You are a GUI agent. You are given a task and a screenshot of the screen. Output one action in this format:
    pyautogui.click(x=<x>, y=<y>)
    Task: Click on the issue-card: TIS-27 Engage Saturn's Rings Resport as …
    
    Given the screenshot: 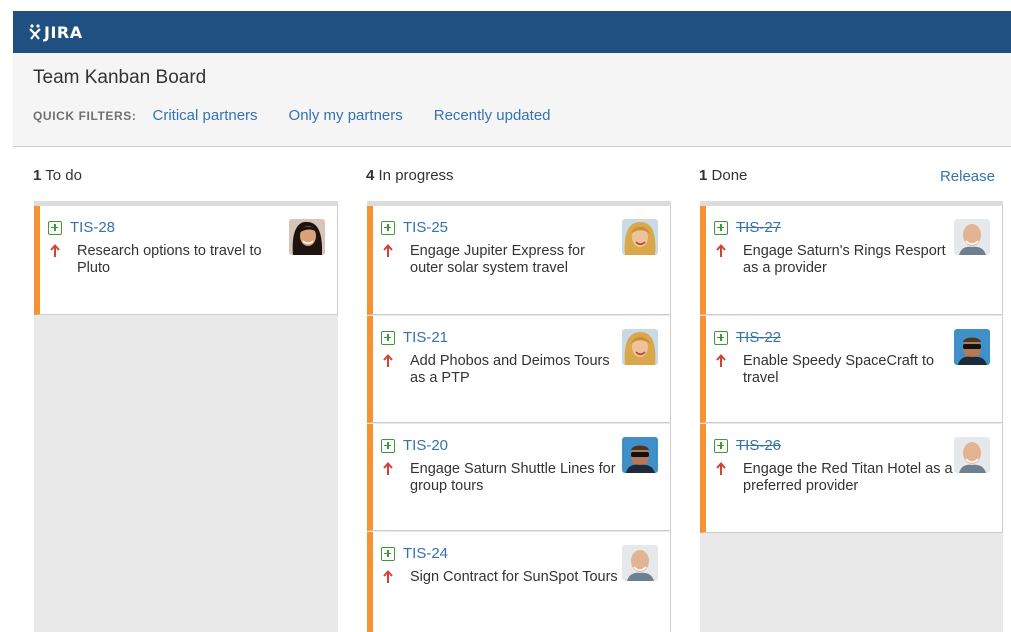 What is the action you would take?
    pyautogui.click(x=851, y=260)
    